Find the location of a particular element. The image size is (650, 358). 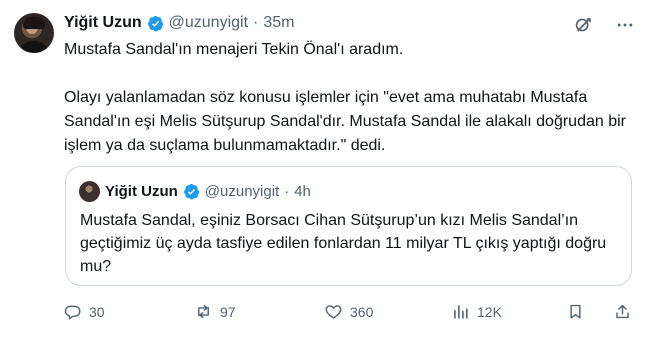

author-avatar is located at coordinates (34, 33).